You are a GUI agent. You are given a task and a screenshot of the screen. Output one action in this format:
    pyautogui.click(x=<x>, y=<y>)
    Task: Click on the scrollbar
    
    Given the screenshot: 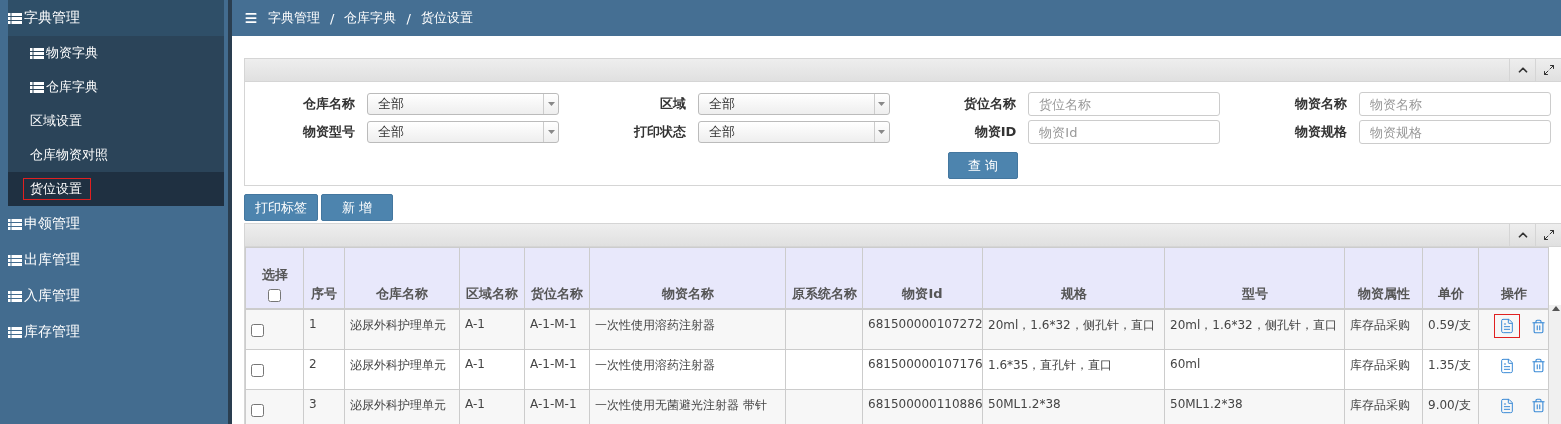 What is the action you would take?
    pyautogui.click(x=1555, y=364)
    